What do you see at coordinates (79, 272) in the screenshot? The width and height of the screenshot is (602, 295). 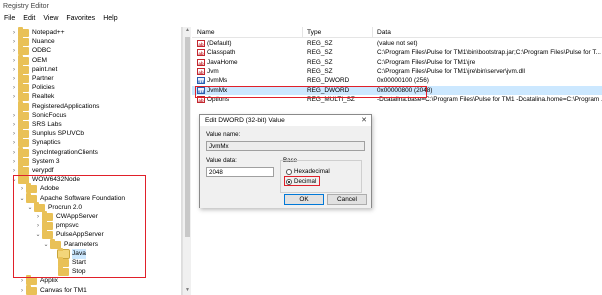 I see `tree-item-label: Stop` at bounding box center [79, 272].